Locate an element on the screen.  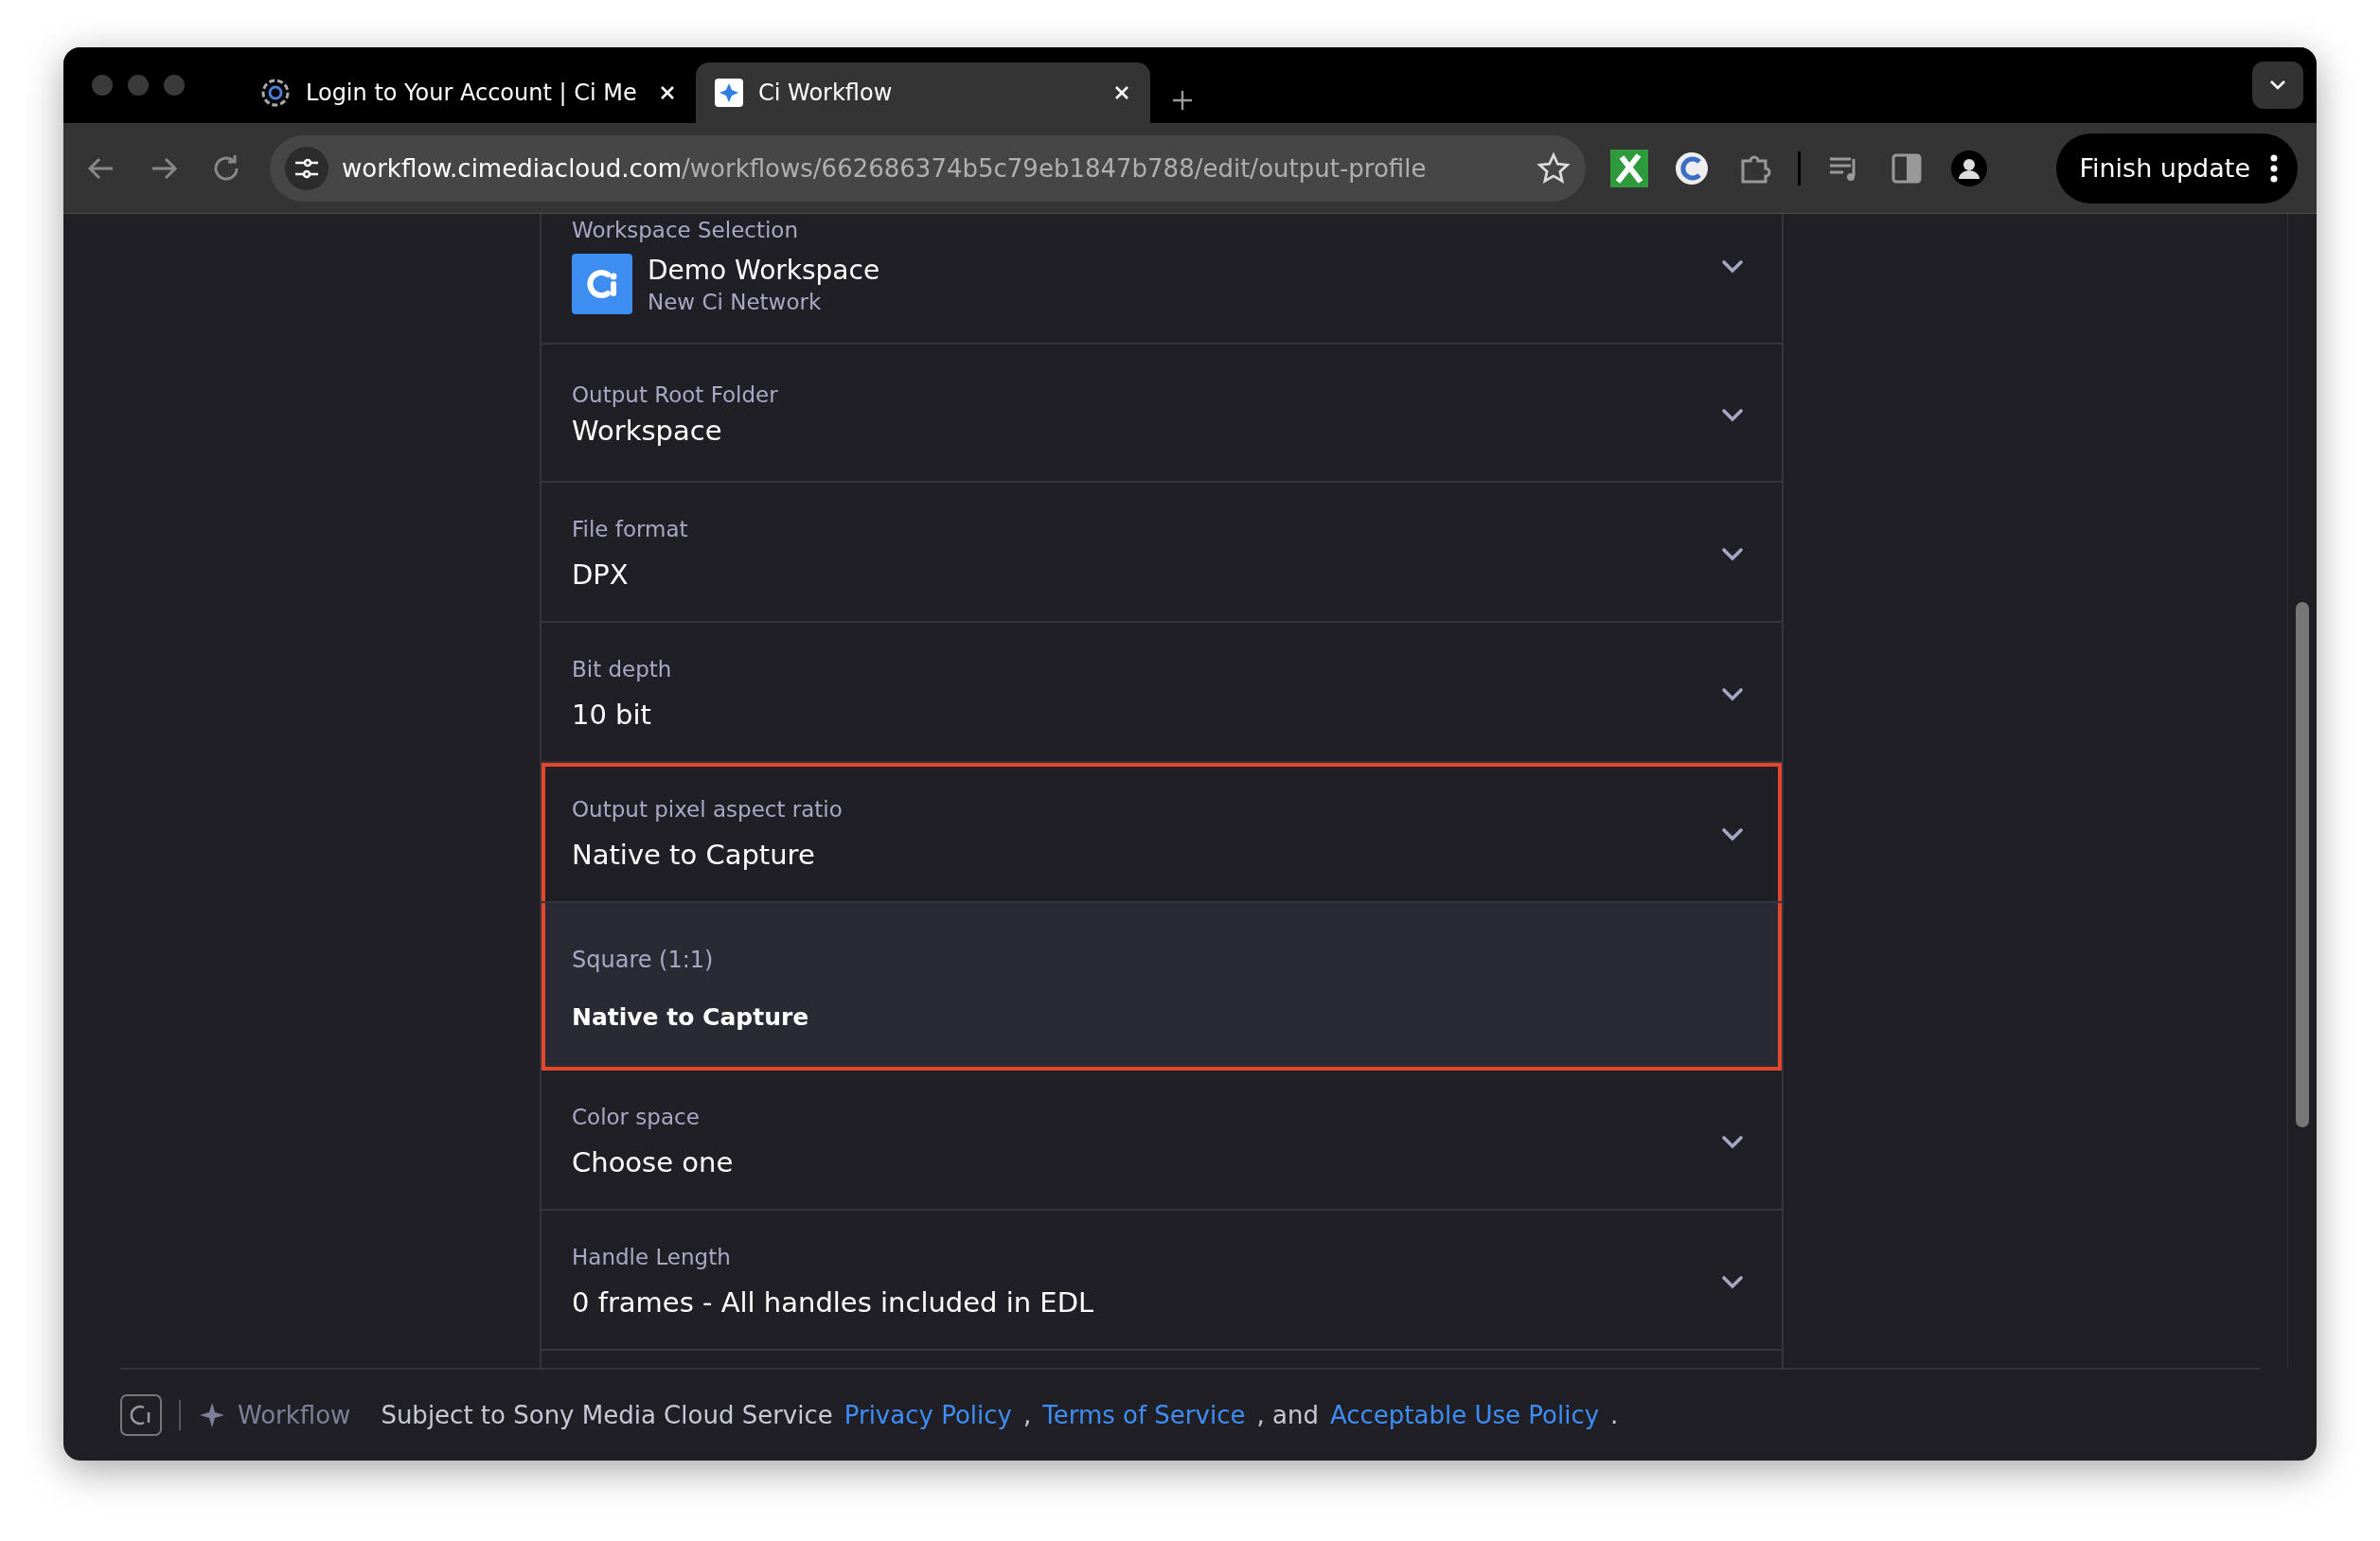
browser-tab: Ci Workflow is located at coordinates (923, 92).